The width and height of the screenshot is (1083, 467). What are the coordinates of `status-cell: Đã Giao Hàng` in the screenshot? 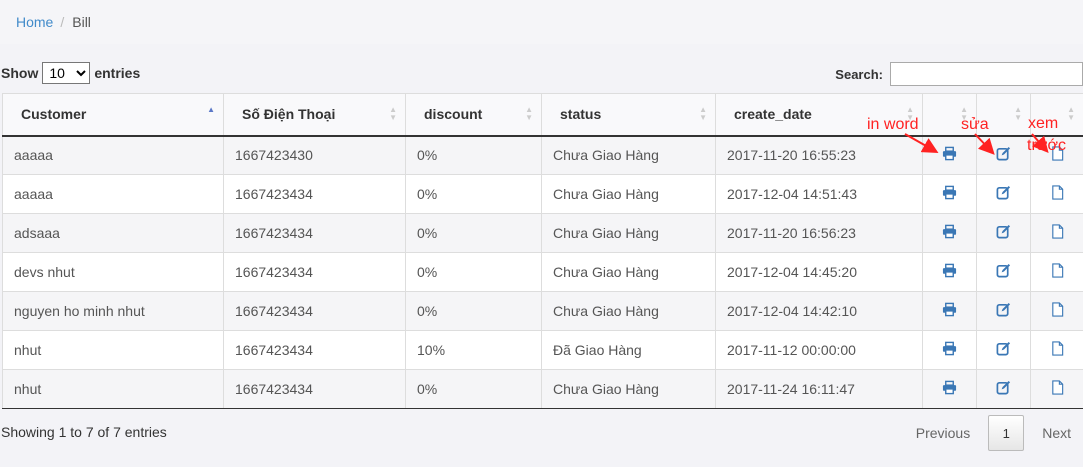 It's located at (628, 350).